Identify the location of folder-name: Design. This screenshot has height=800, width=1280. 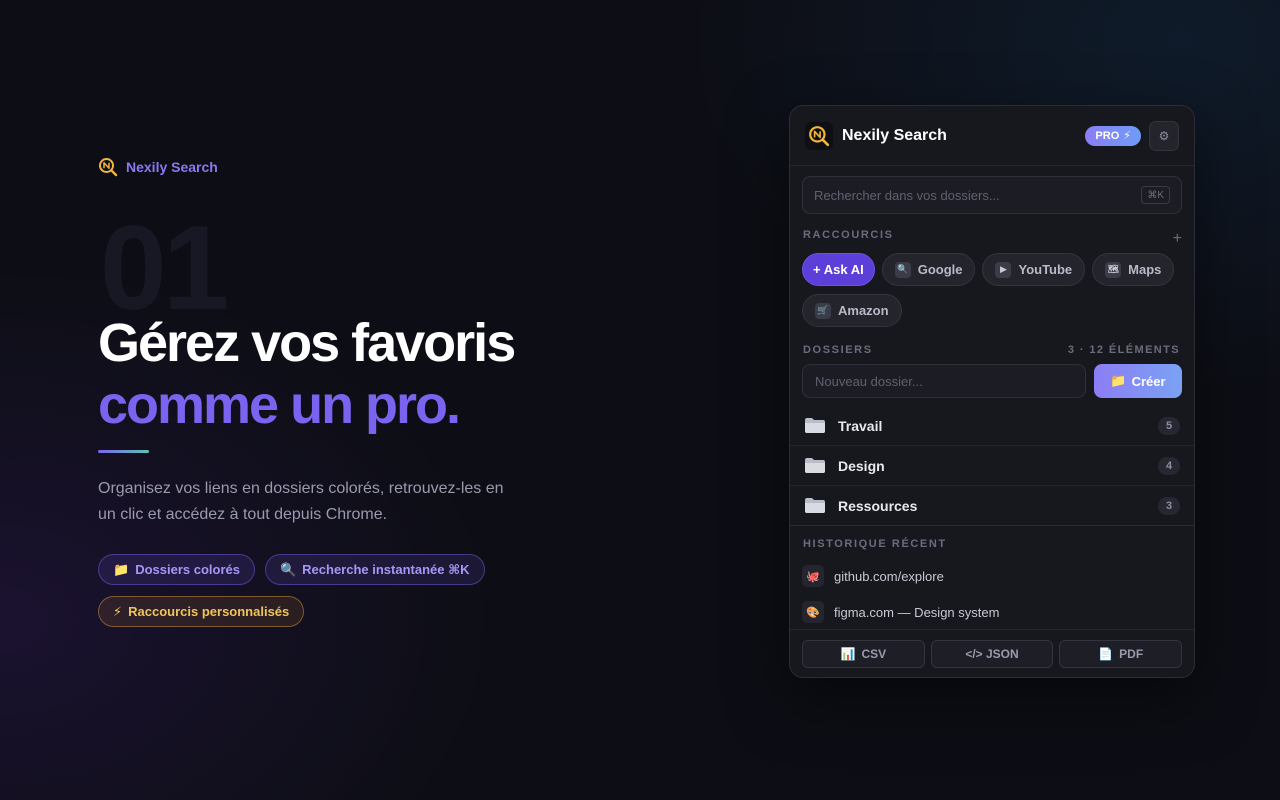
(861, 465).